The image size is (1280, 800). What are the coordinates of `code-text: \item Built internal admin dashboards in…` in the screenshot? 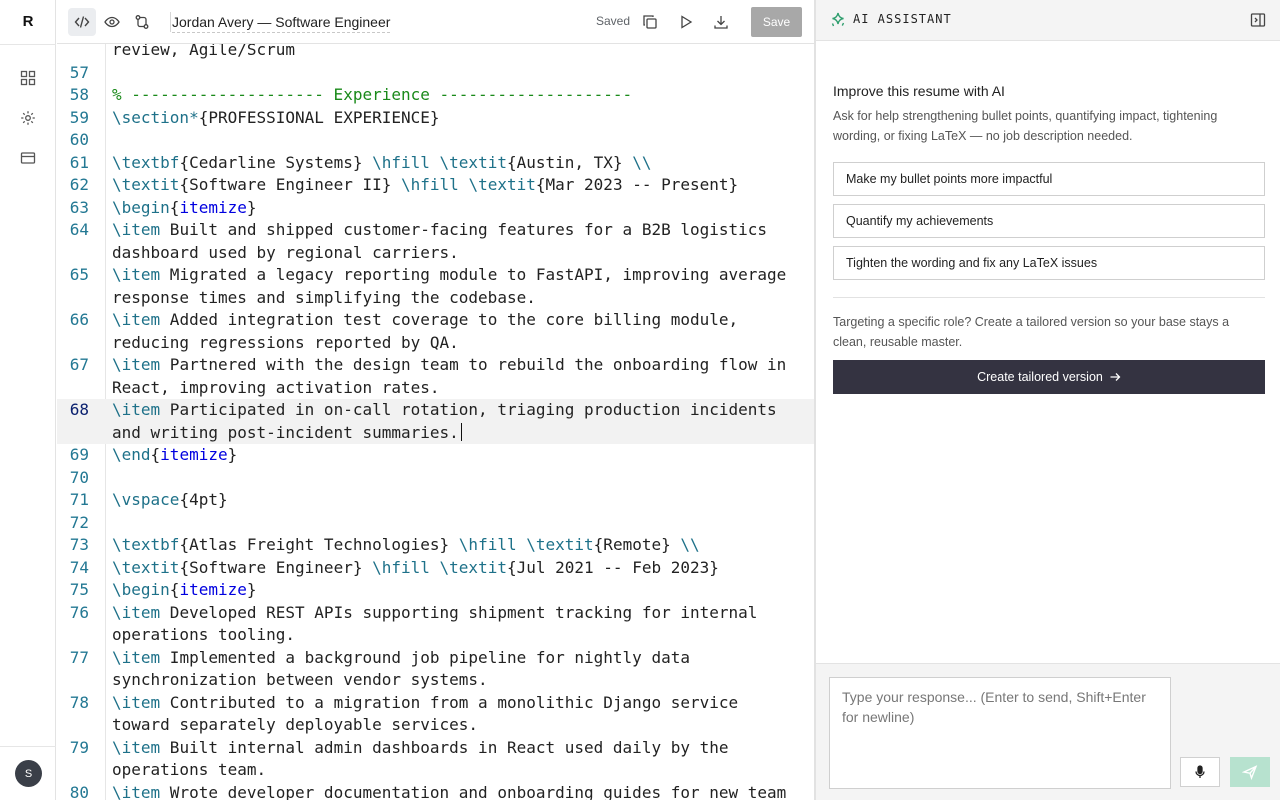 It's located at (425, 758).